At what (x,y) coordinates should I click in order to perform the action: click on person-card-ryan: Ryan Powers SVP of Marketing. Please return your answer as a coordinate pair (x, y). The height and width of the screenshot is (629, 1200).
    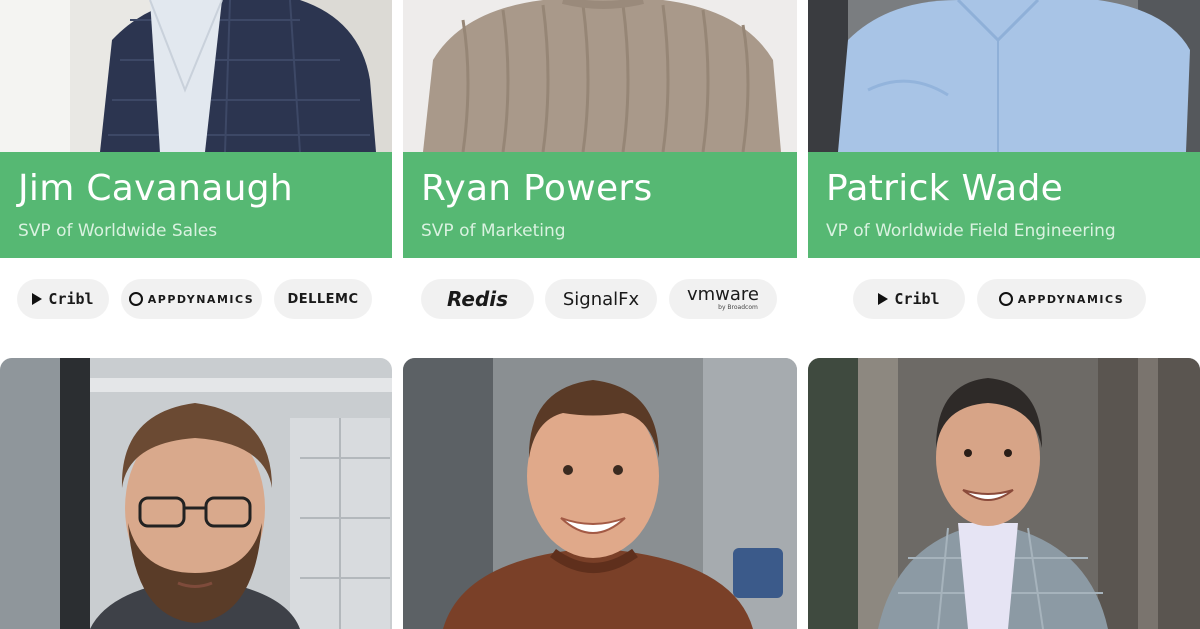
    Looking at the image, I should click on (600, 129).